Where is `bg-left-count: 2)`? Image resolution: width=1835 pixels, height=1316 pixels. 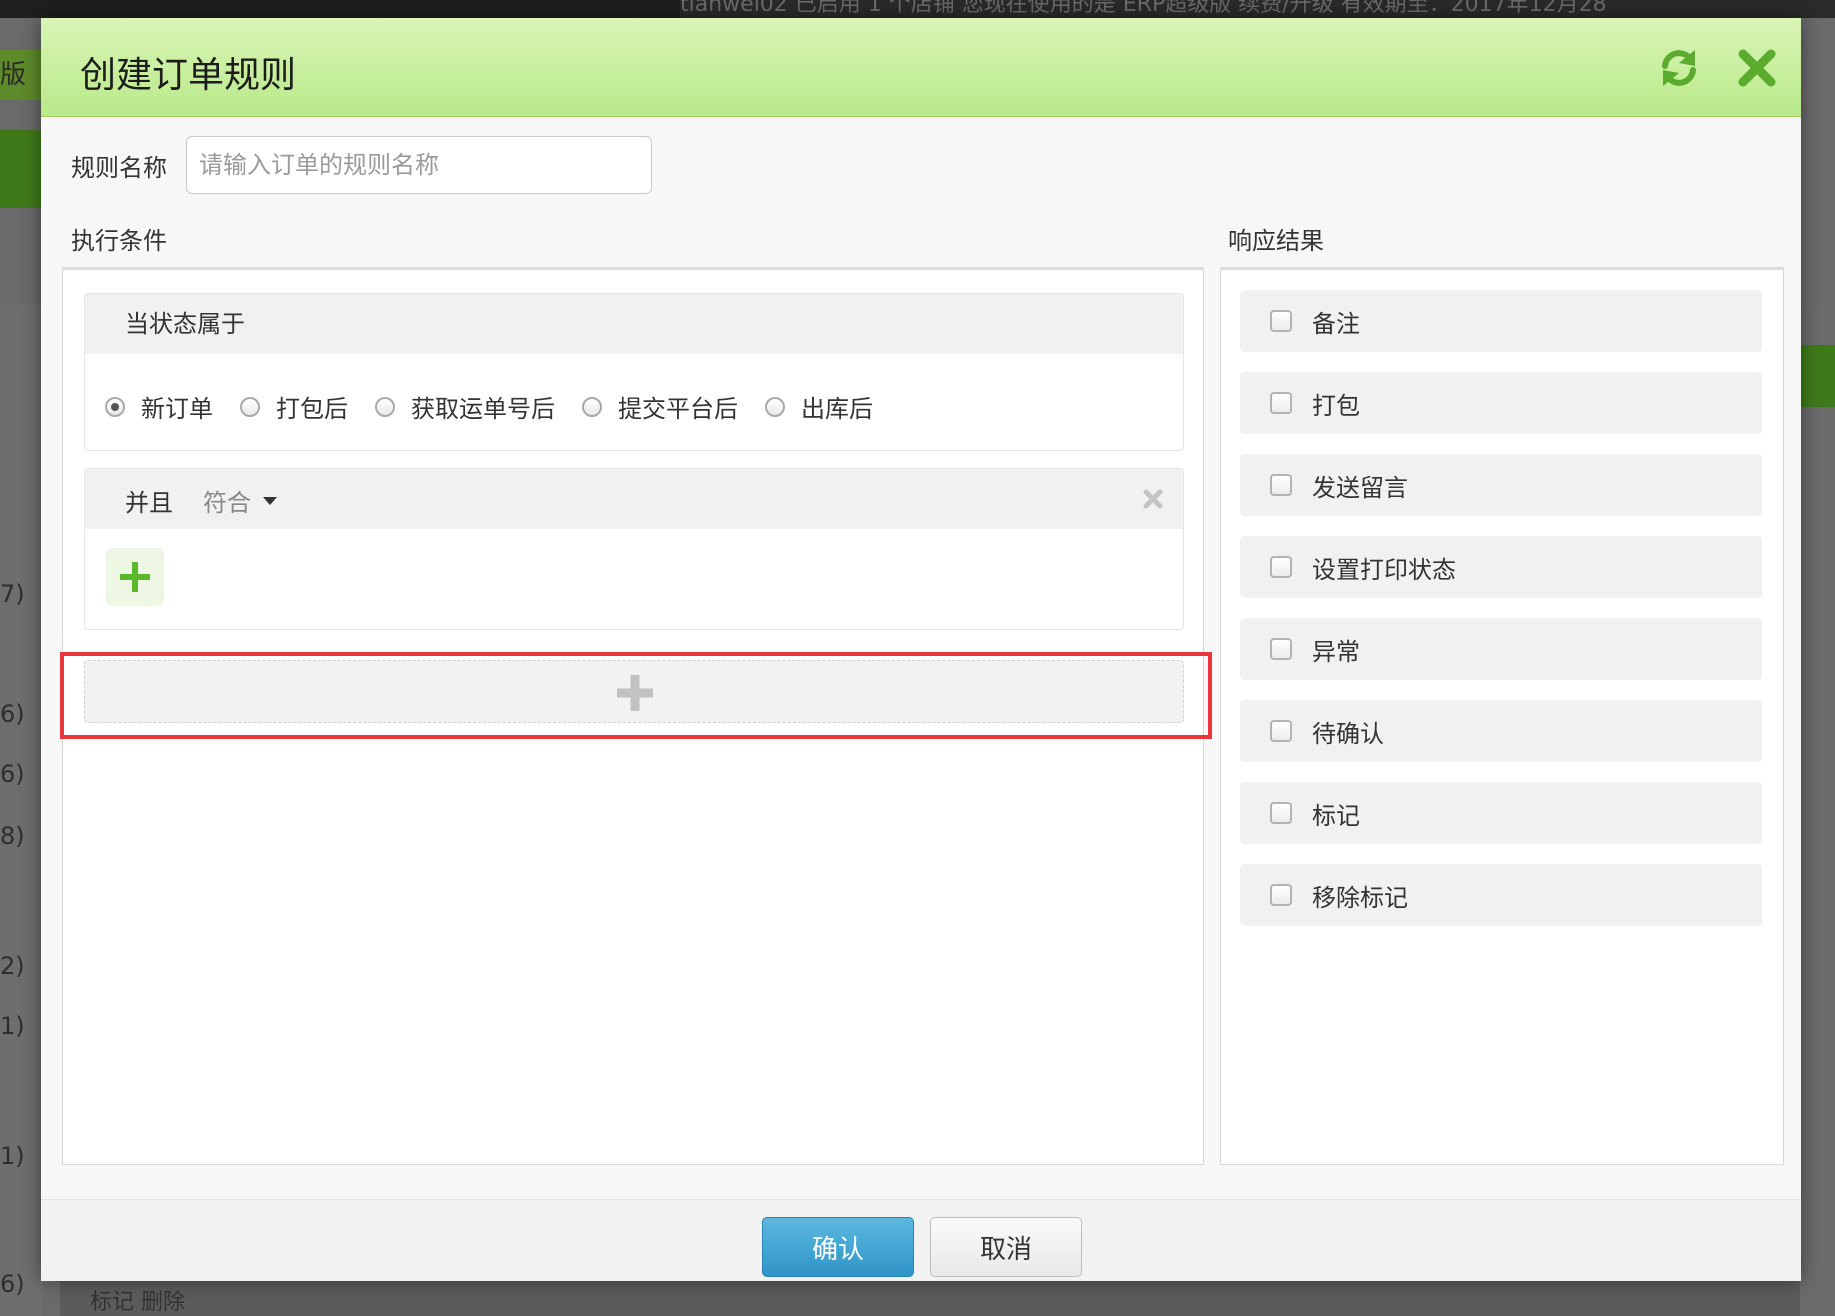 bg-left-count: 2) is located at coordinates (12, 966).